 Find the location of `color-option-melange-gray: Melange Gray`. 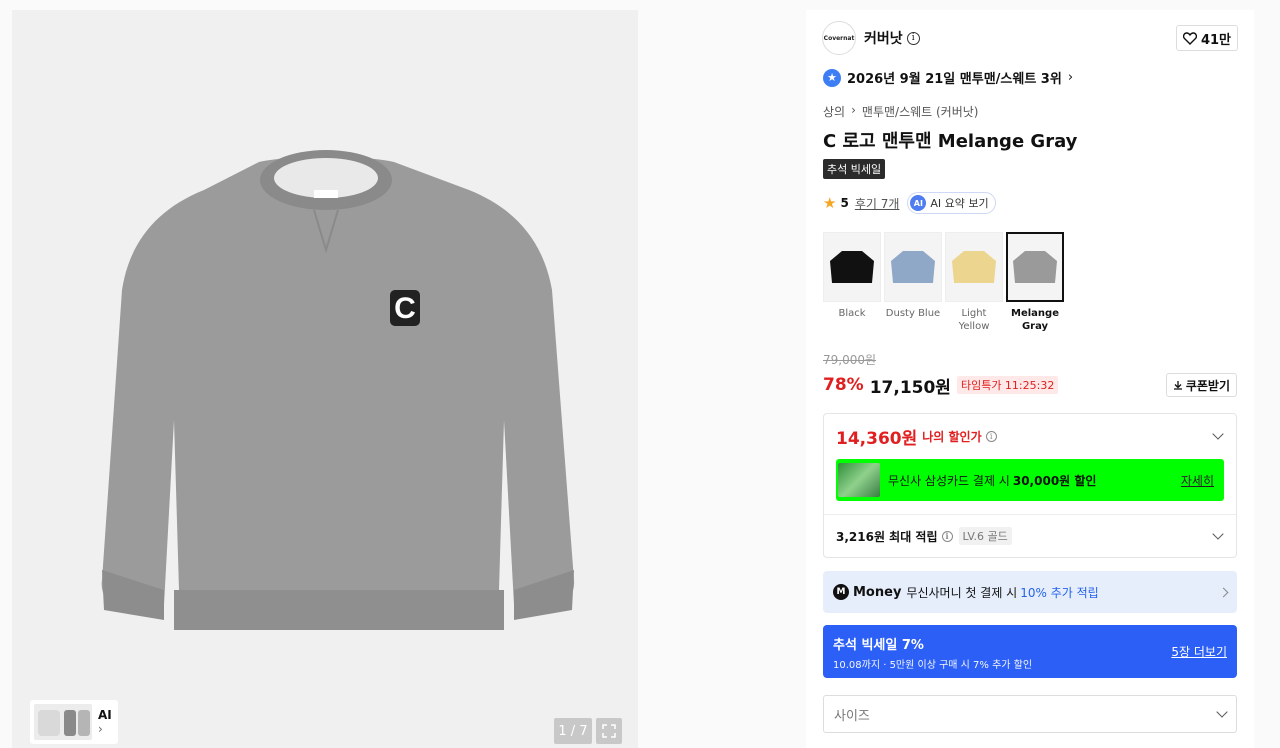

color-option-melange-gray: Melange Gray is located at coordinates (1035, 282).